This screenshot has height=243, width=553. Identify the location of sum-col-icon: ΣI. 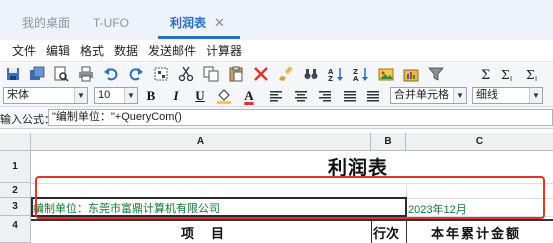
(533, 74).